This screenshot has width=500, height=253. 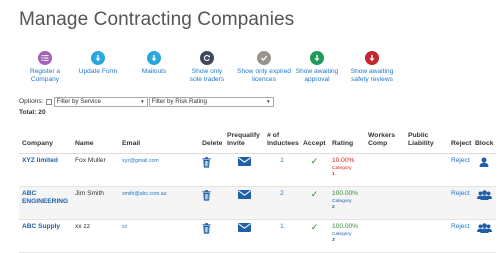 What do you see at coordinates (282, 193) in the screenshot?
I see `inductees-link: 2` at bounding box center [282, 193].